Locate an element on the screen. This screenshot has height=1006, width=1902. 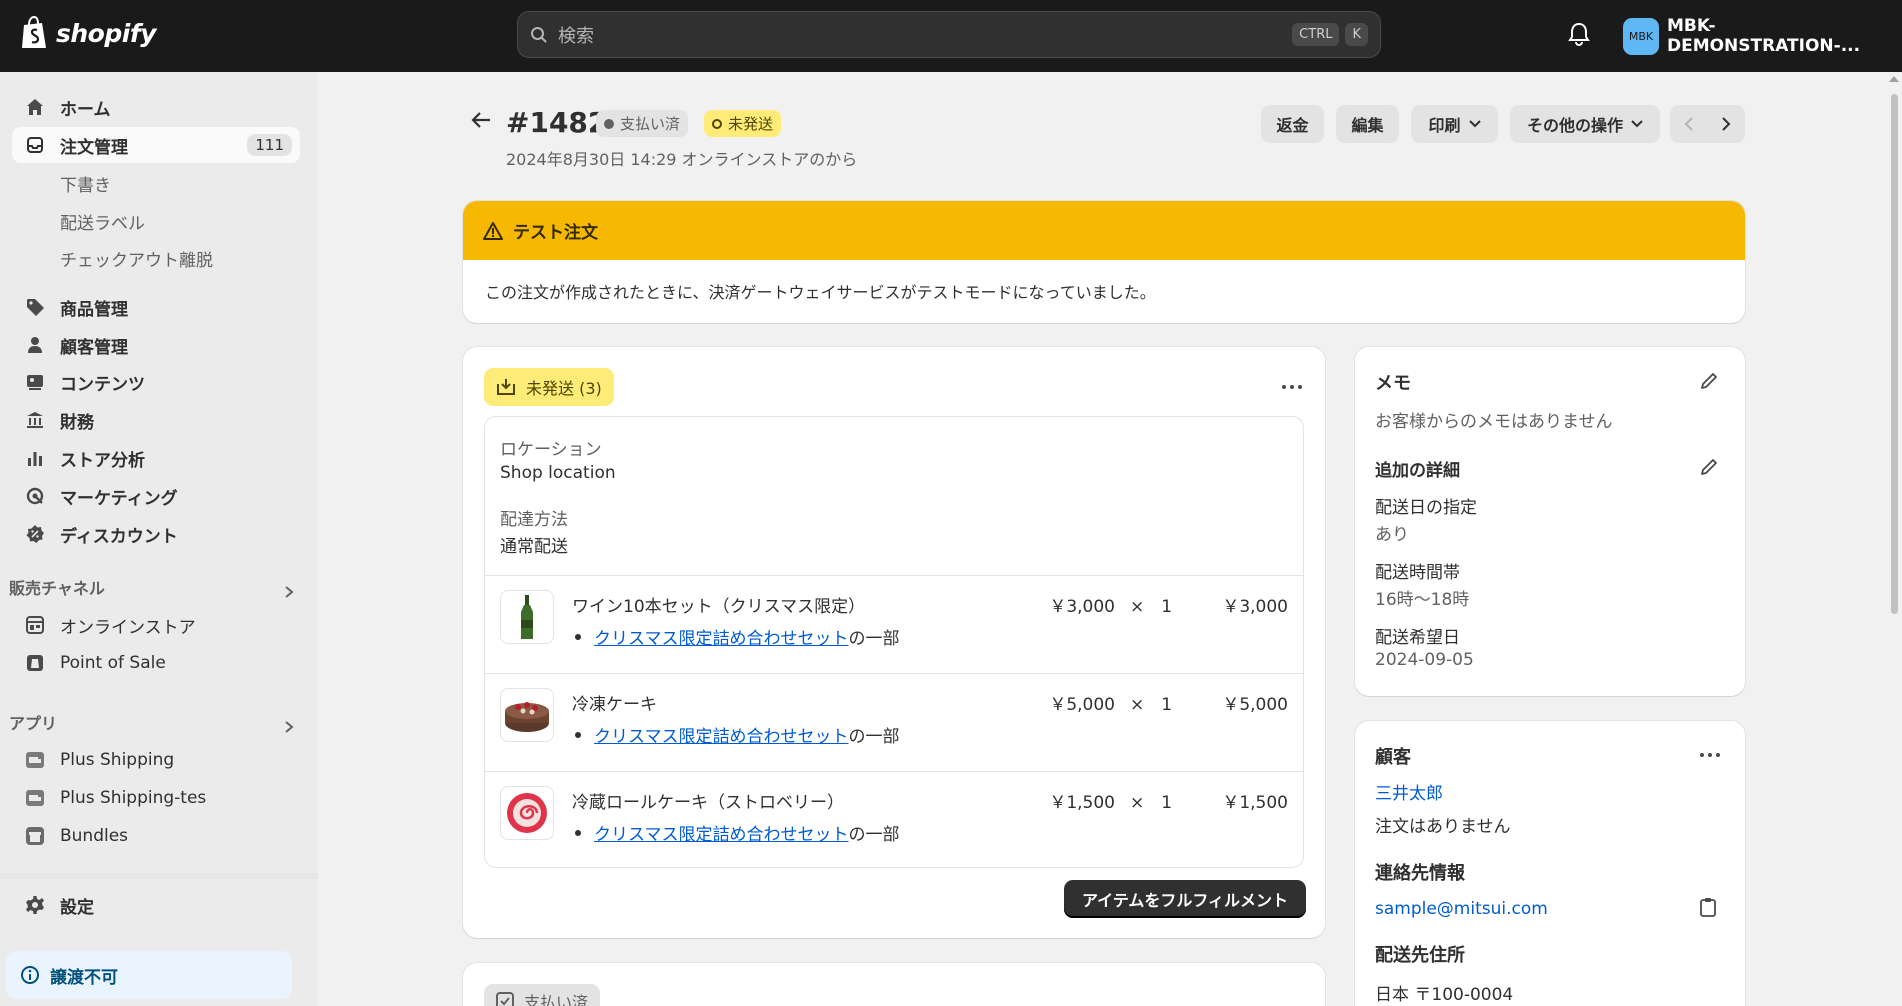
payment-status-label: 支払い済 is located at coordinates (650, 124).